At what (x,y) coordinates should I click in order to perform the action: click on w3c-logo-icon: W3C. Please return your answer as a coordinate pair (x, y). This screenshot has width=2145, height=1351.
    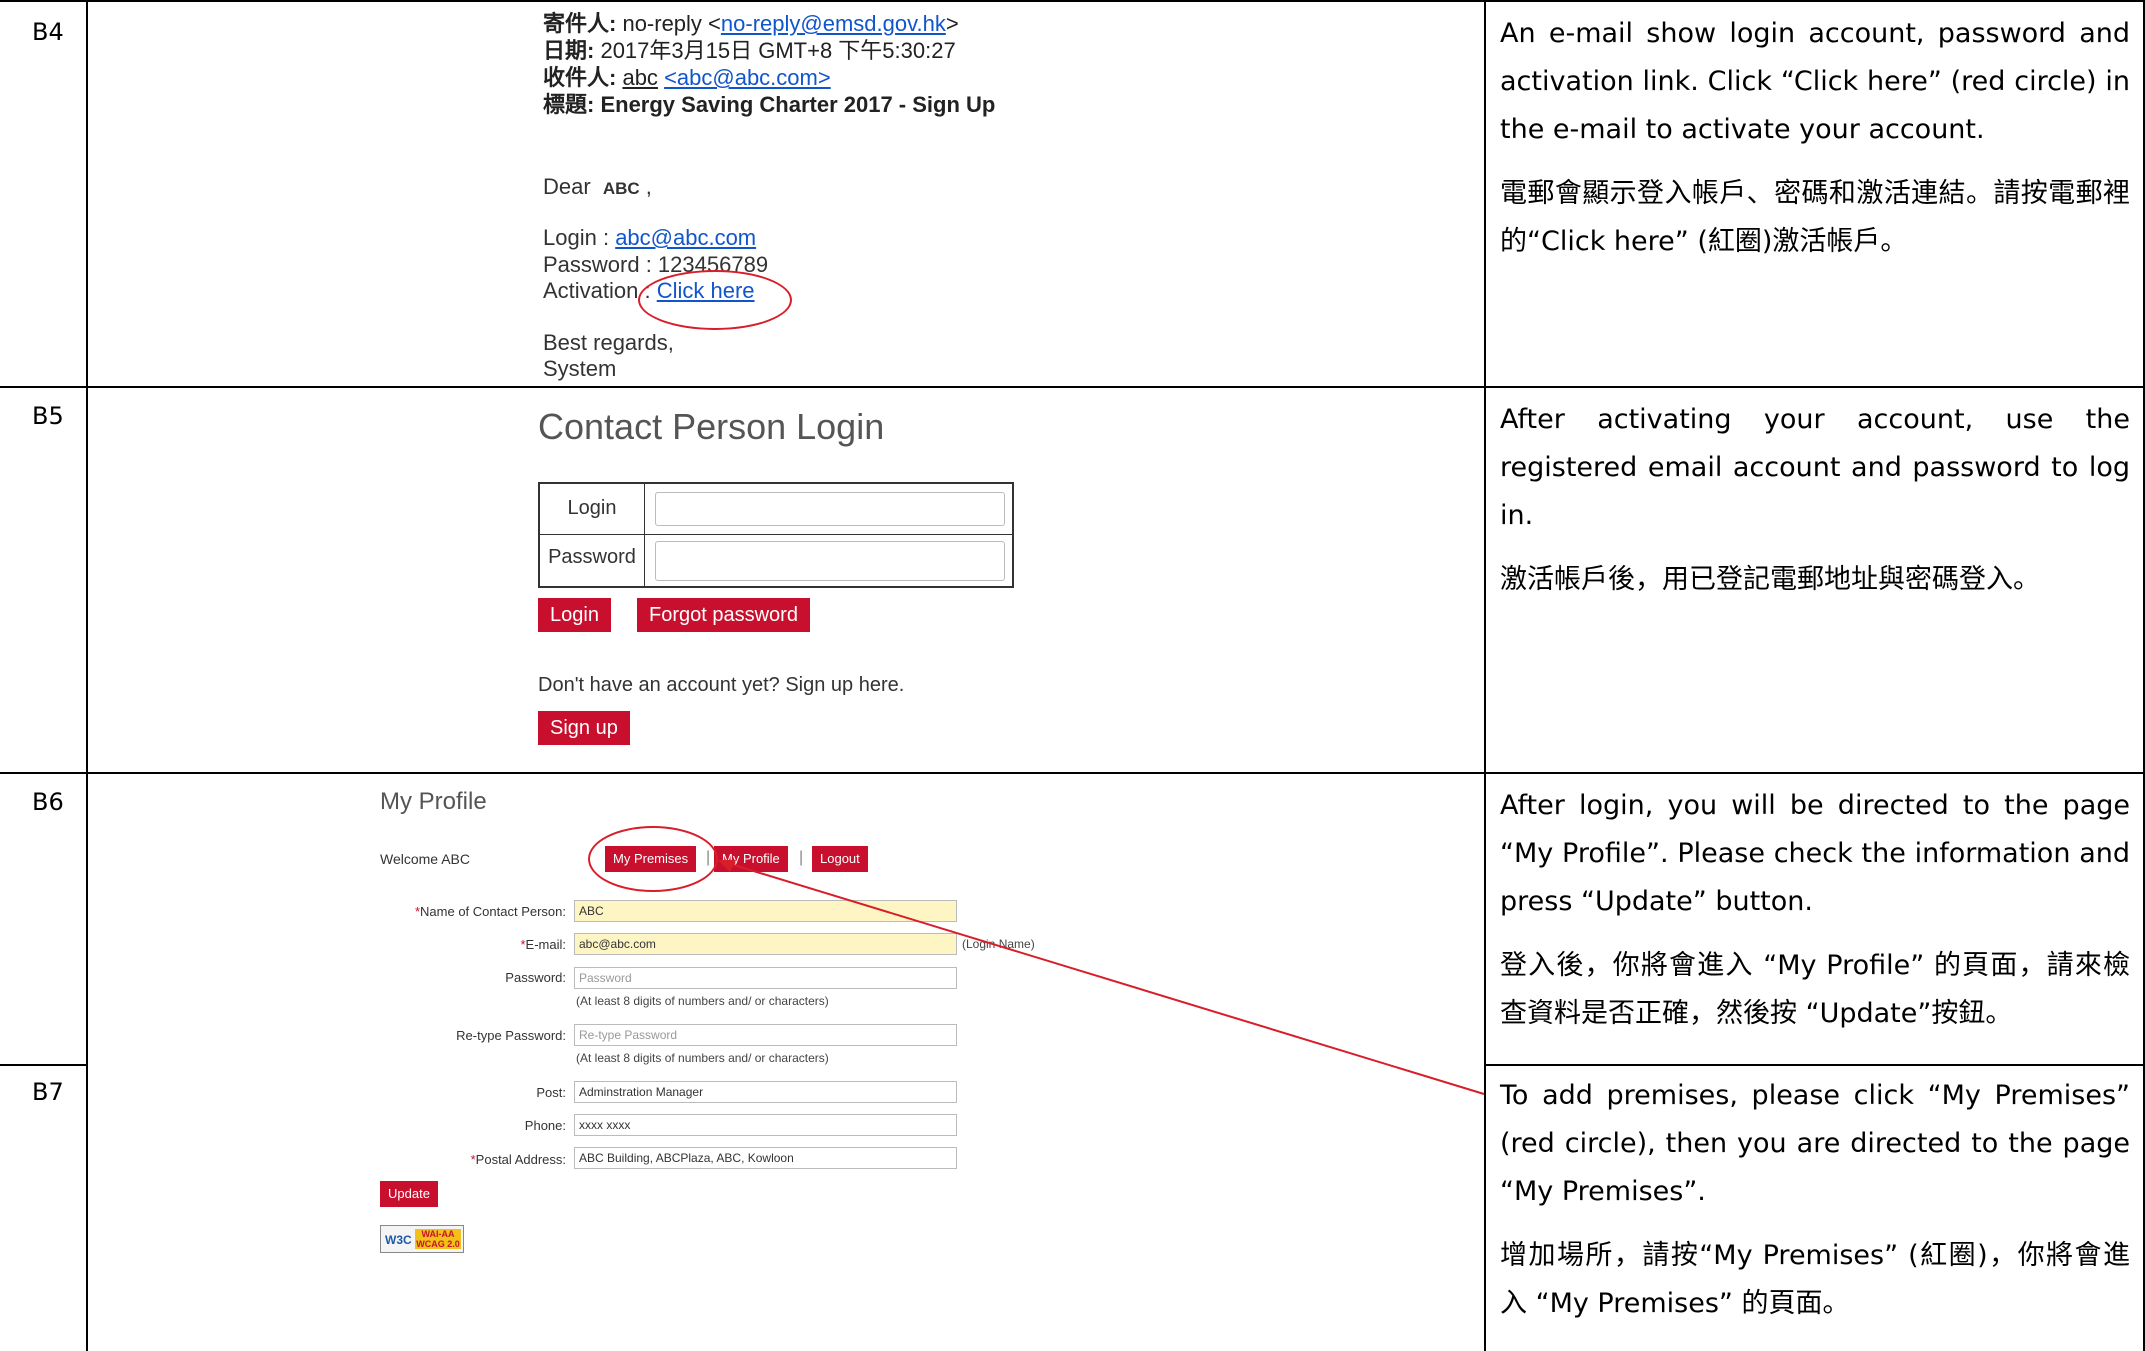
    Looking at the image, I should click on (398, 1240).